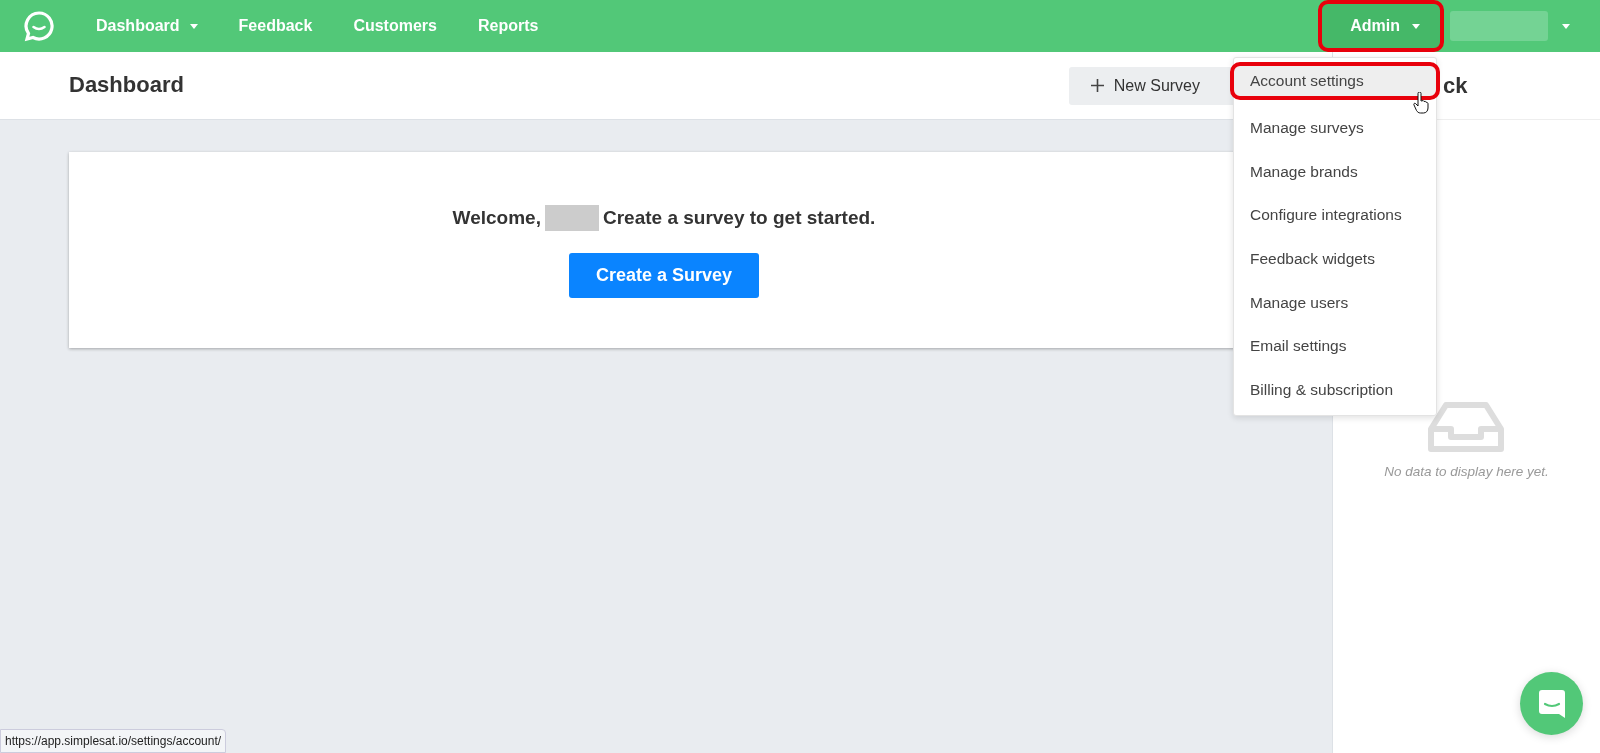 Image resolution: width=1600 pixels, height=753 pixels. Describe the element at coordinates (1455, 86) in the screenshot. I see `panel-title: ck` at that location.